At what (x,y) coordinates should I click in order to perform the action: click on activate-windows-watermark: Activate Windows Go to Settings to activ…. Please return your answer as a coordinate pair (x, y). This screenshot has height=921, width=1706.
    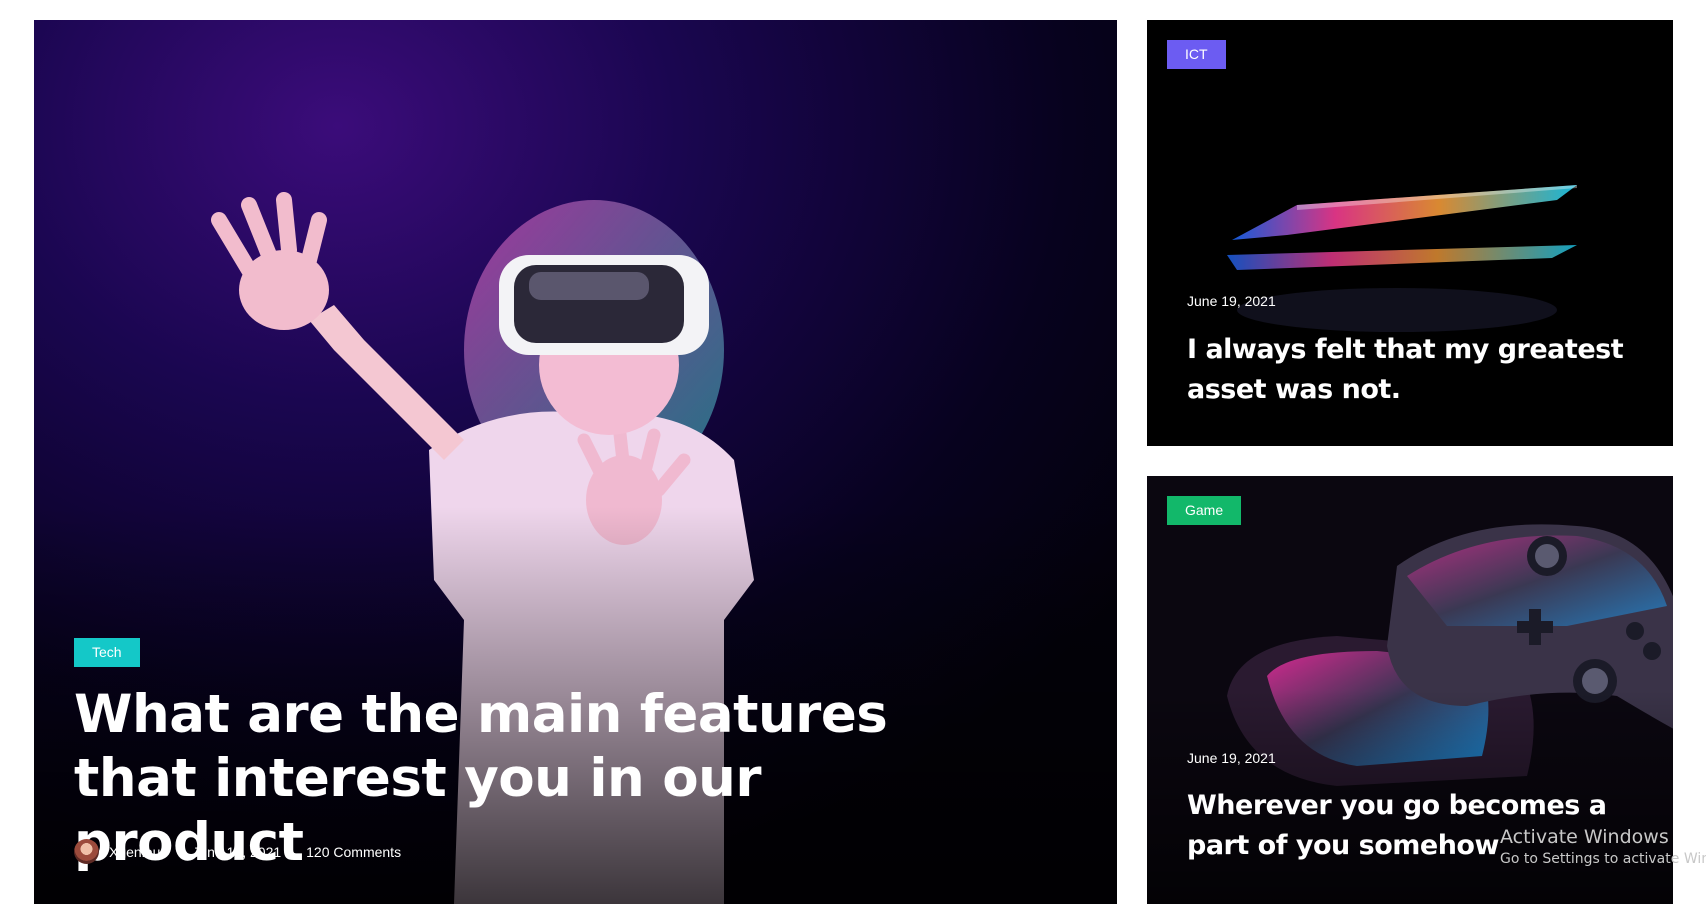
    Looking at the image, I should click on (1603, 846).